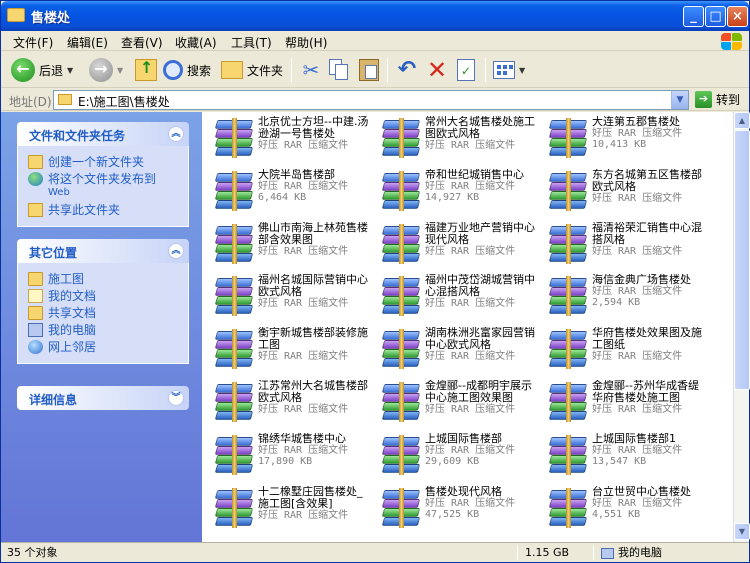 The width and height of the screenshot is (750, 563). Describe the element at coordinates (252, 70) in the screenshot. I see `folders-button: 文件夹` at that location.